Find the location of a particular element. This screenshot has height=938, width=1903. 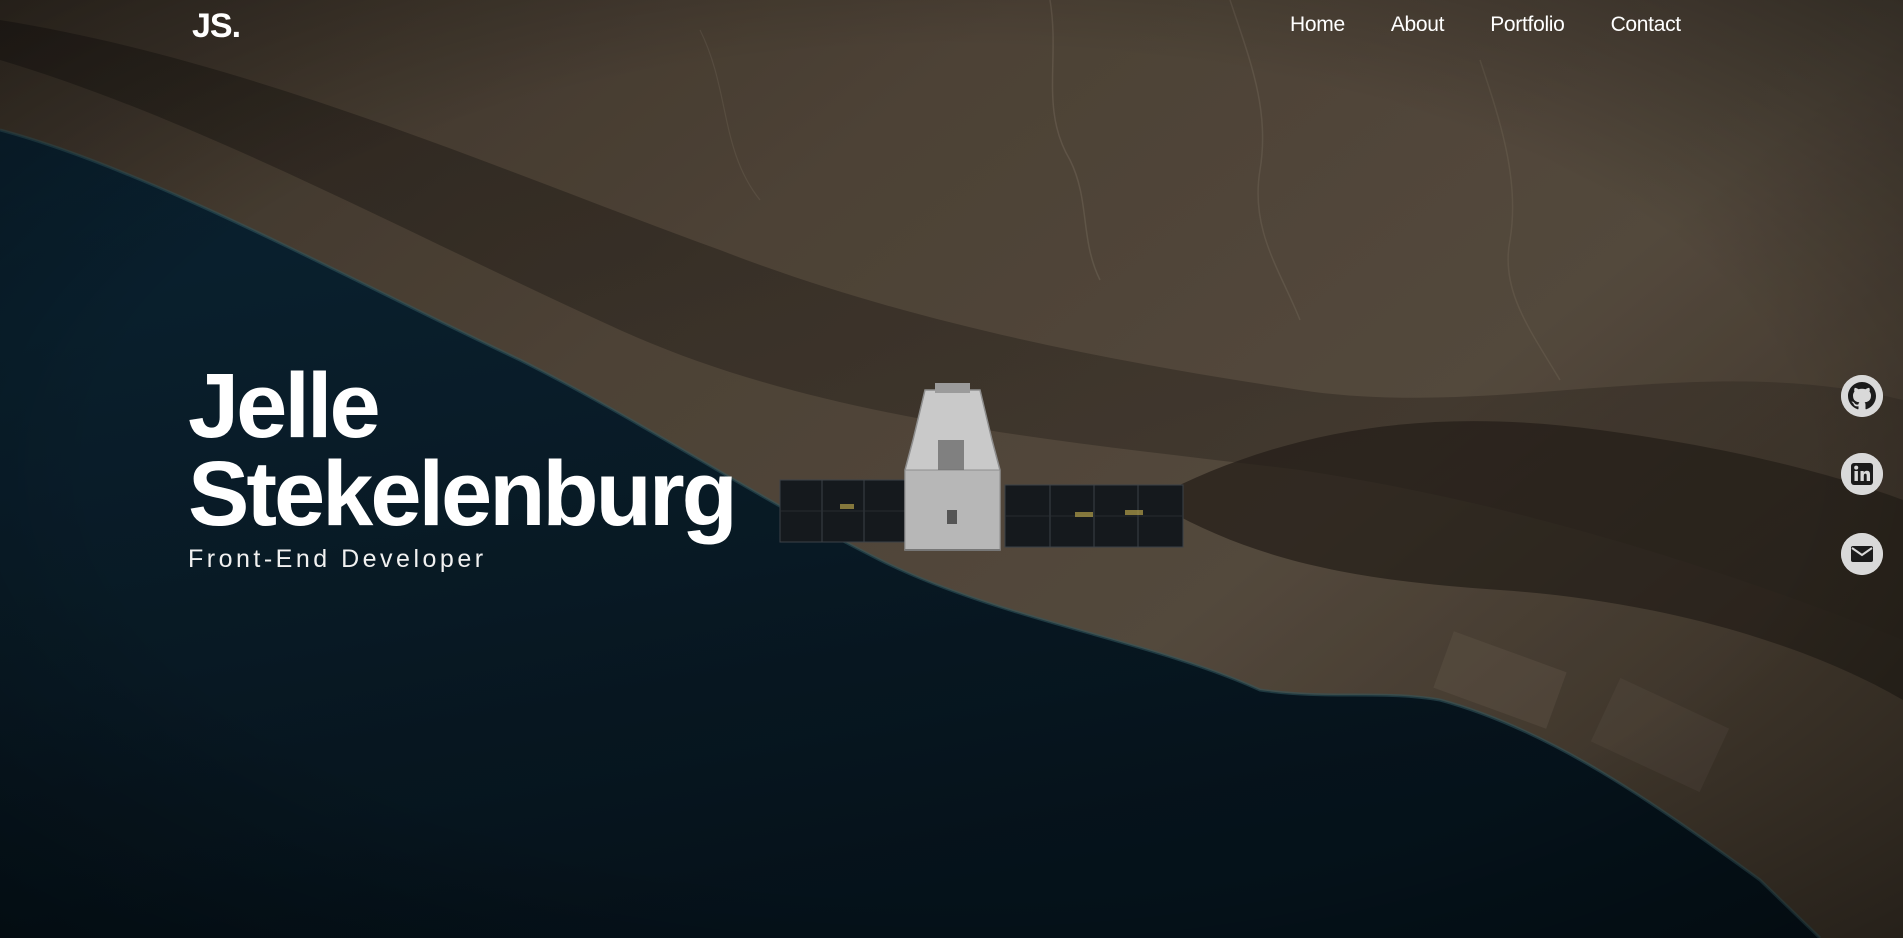

hero-first-name: Jelle is located at coordinates (284, 406).